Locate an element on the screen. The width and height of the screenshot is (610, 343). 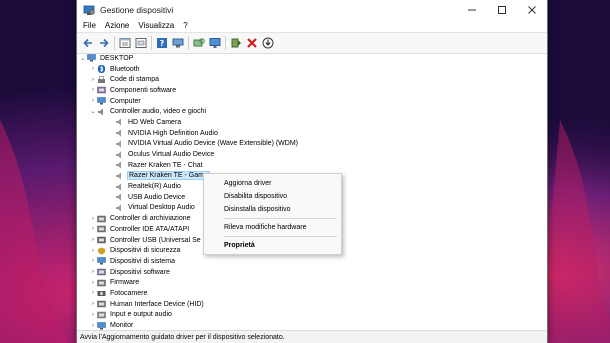
minimize-button is located at coordinates (472, 9).